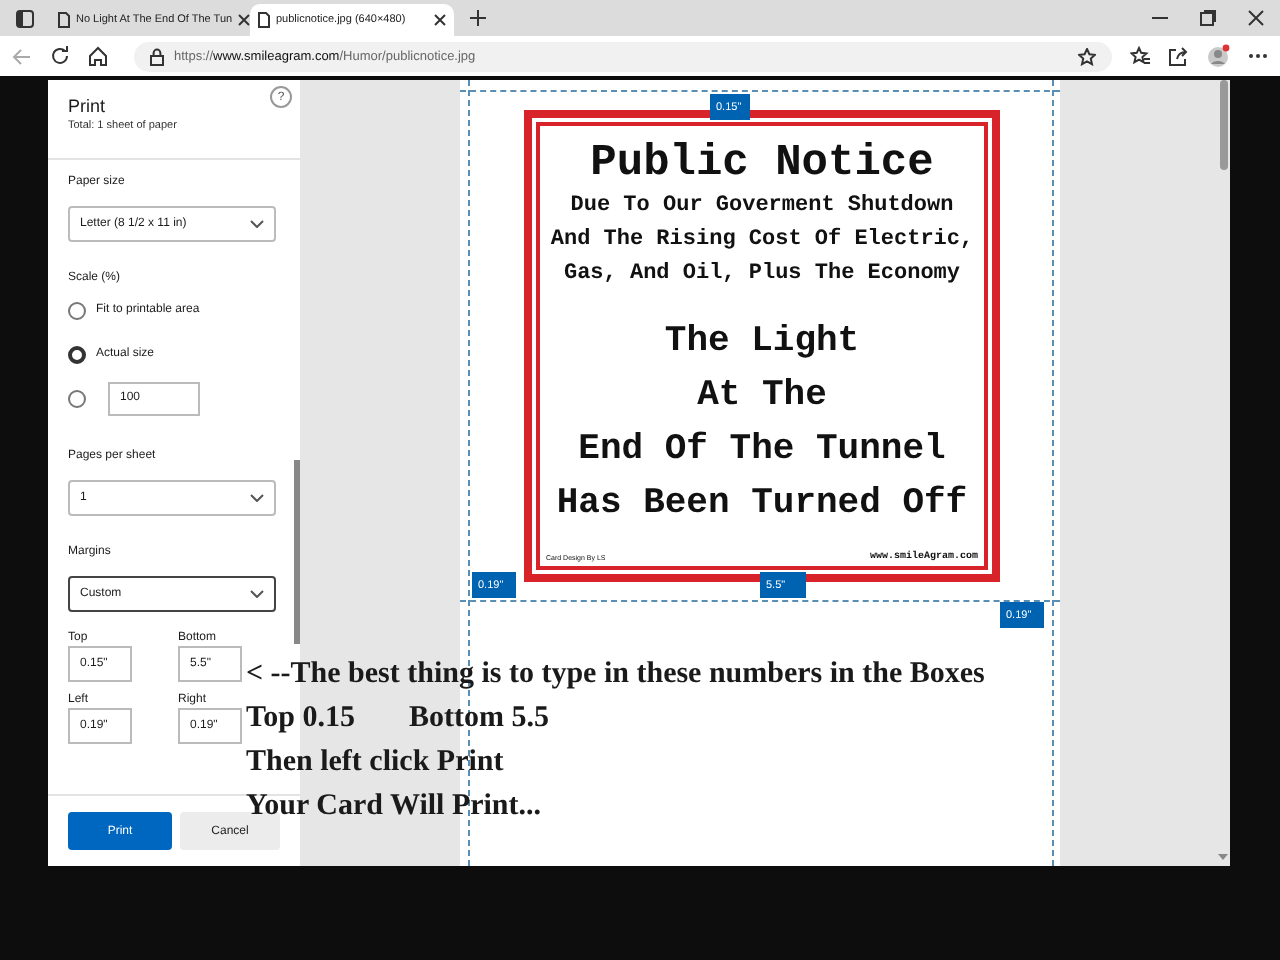 The height and width of the screenshot is (960, 1280). What do you see at coordinates (615, 675) in the screenshot?
I see `instruction-text: < --The best thing is to type in these numbers in the Boxes` at bounding box center [615, 675].